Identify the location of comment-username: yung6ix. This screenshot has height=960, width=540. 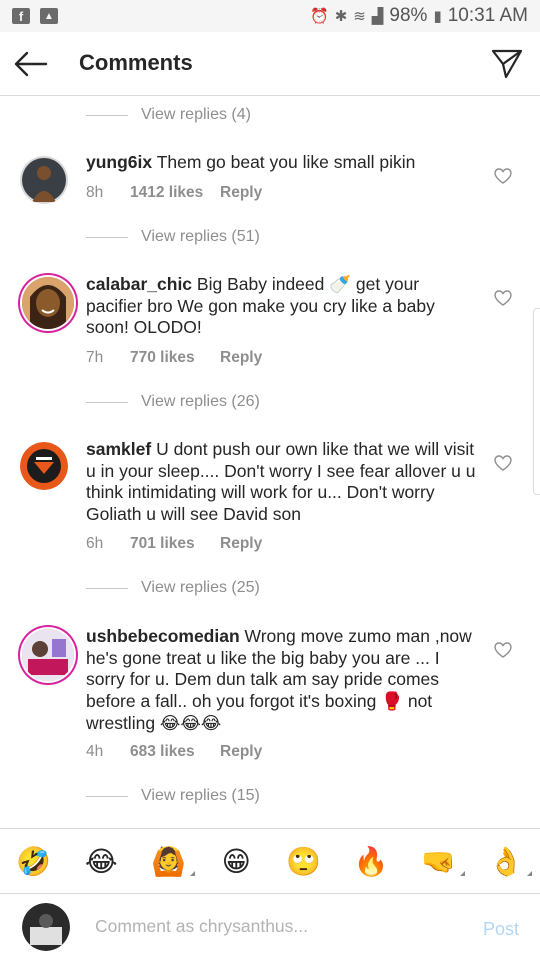
(119, 162).